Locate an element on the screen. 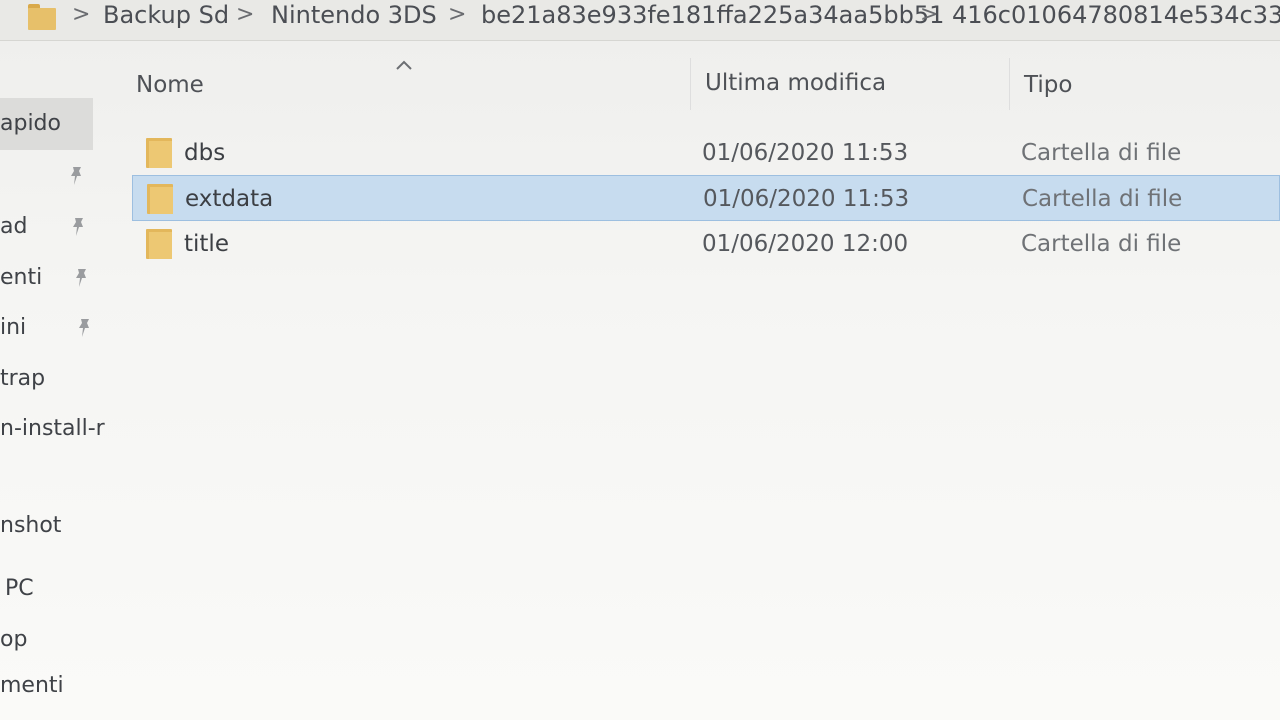  table-row: dbs 01/06/2020 11:53 Cartella di file is located at coordinates (706, 153).